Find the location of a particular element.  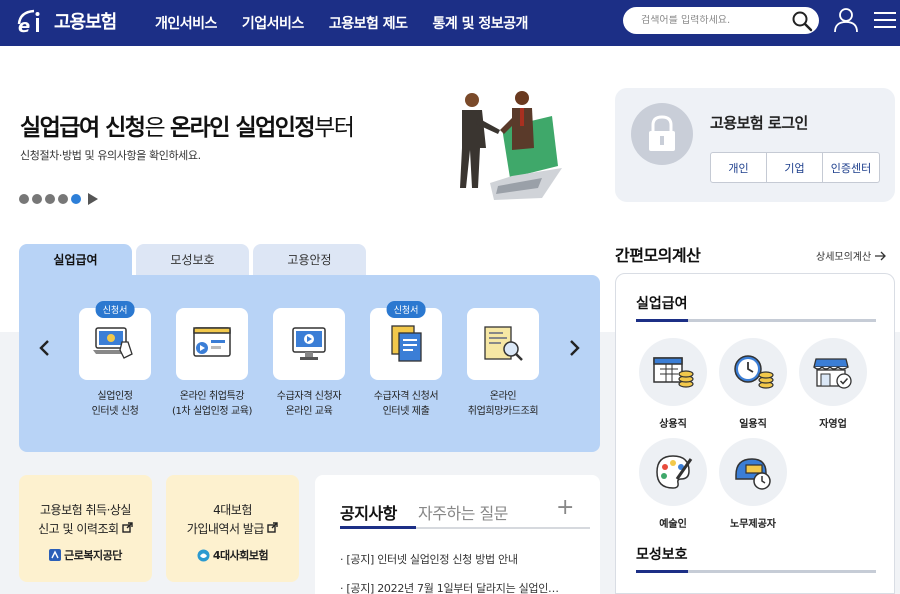

calc-subsection-title: 실업급여 is located at coordinates (662, 304).